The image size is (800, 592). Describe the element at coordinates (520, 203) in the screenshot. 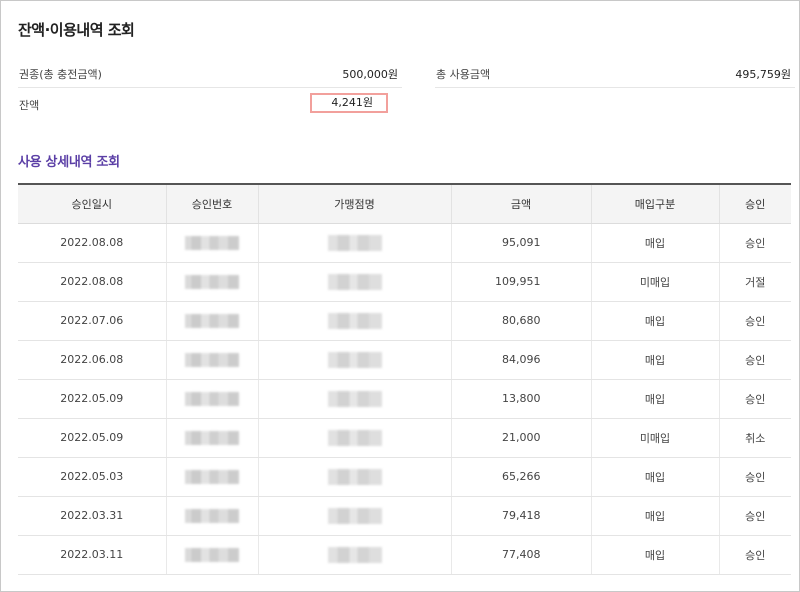

I see `column-header-amount: 금액` at that location.